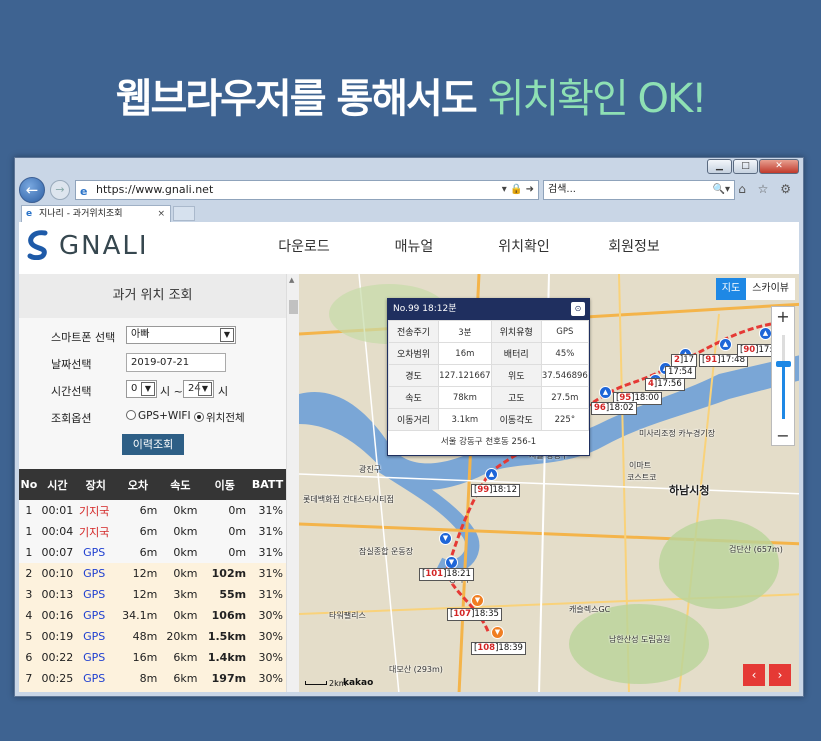  What do you see at coordinates (152, 657) in the screenshot?
I see `table-row: 6 00:22 GPS 16m 6km 1.4km 30%` at bounding box center [152, 657].